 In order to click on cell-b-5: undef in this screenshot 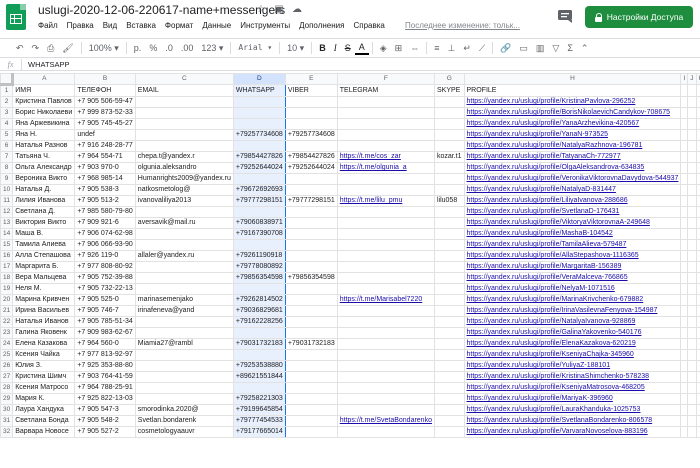, I will do `click(105, 135)`.